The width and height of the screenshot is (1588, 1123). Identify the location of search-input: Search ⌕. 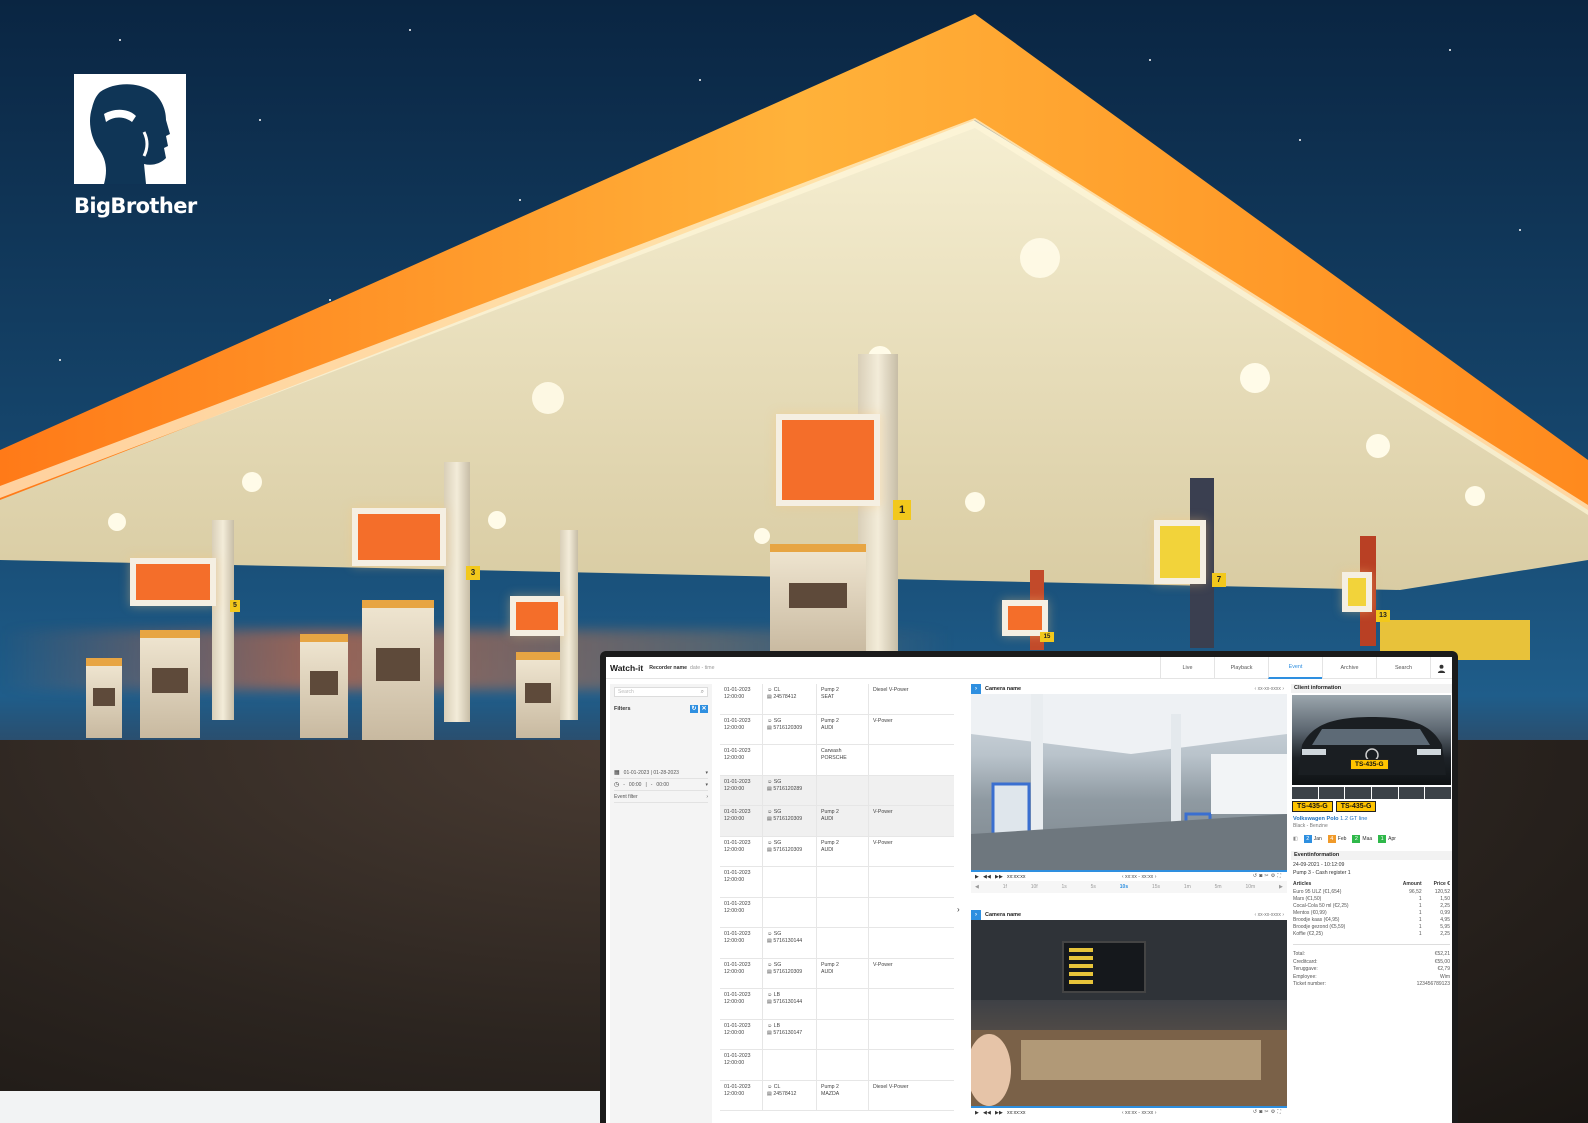
(661, 692).